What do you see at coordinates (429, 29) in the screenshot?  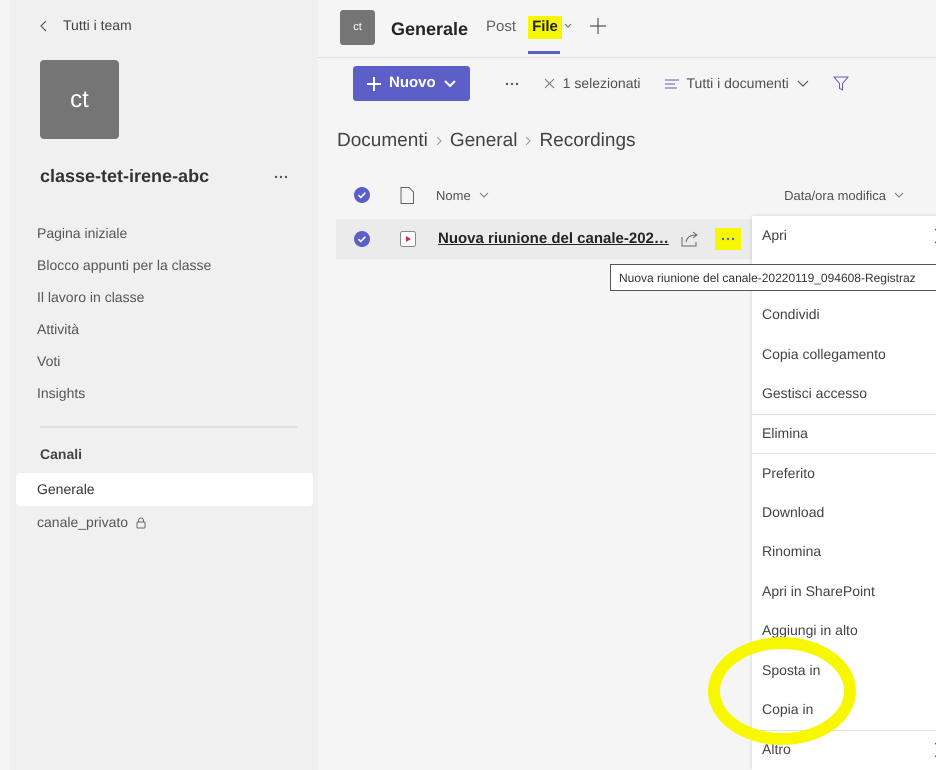 I see `channel-title: Generale` at bounding box center [429, 29].